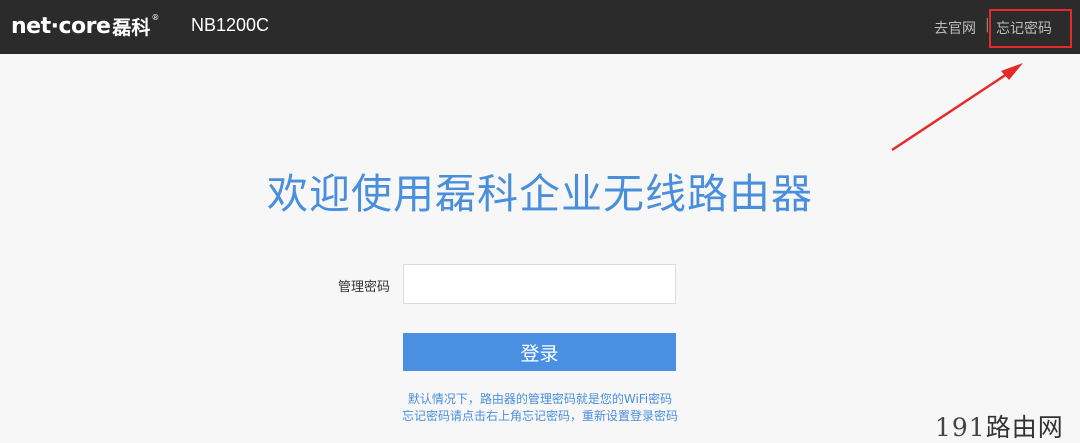  I want to click on top-bar: net·core 磊科® NB1200C 去官网 | 忘记密码, so click(540, 27).